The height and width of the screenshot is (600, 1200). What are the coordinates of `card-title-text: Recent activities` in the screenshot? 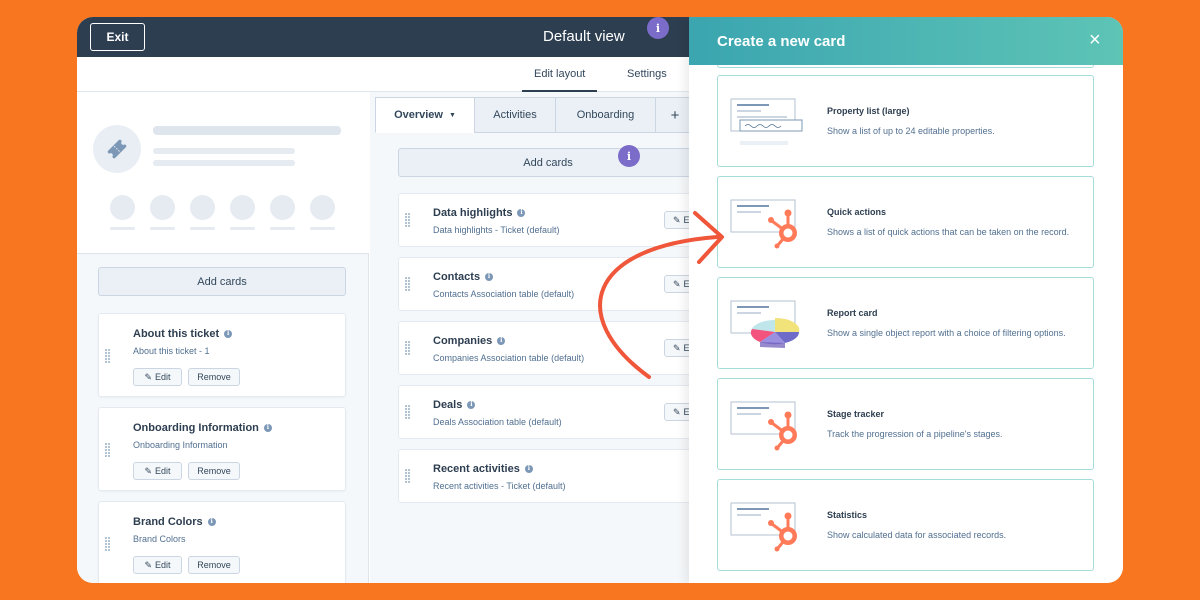 It's located at (476, 469).